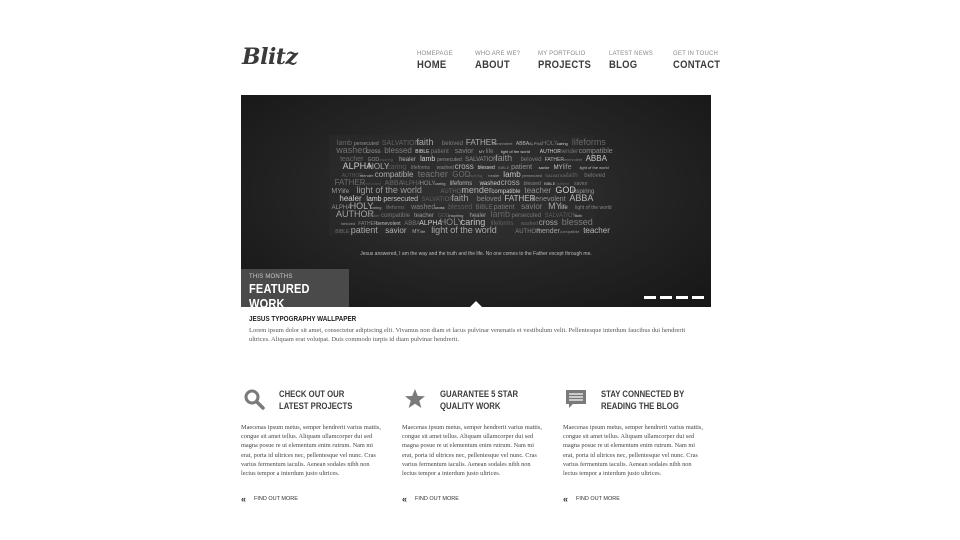  I want to click on nav-item-contact: GET IN TOUCH CONTACT, so click(700, 61).